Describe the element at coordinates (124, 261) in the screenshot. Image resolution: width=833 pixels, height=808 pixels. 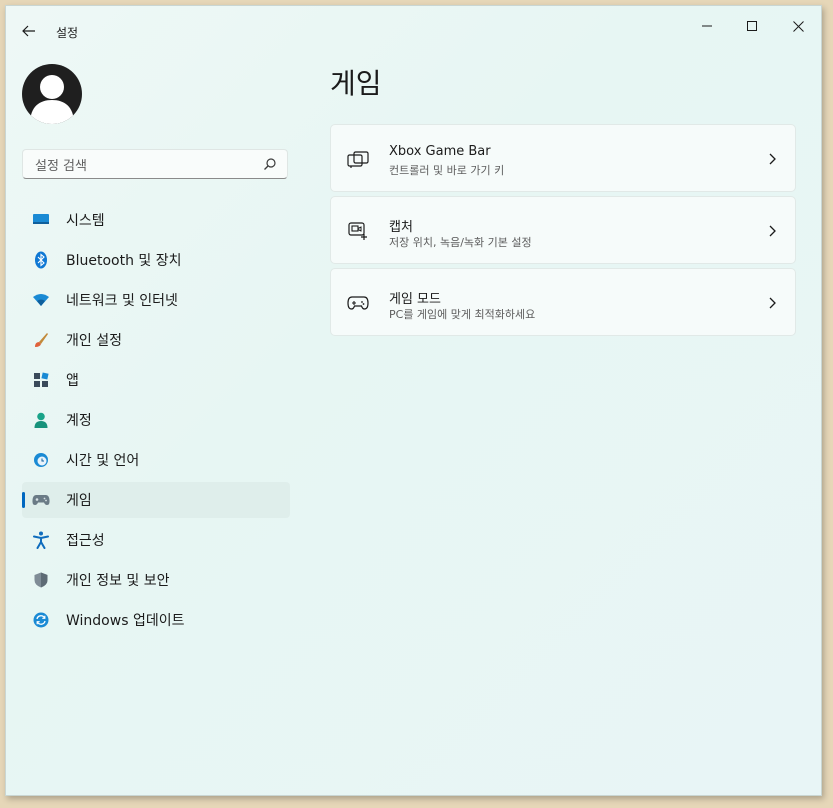
I see `sidebar-item-label: Bluetooth 및 장치` at that location.